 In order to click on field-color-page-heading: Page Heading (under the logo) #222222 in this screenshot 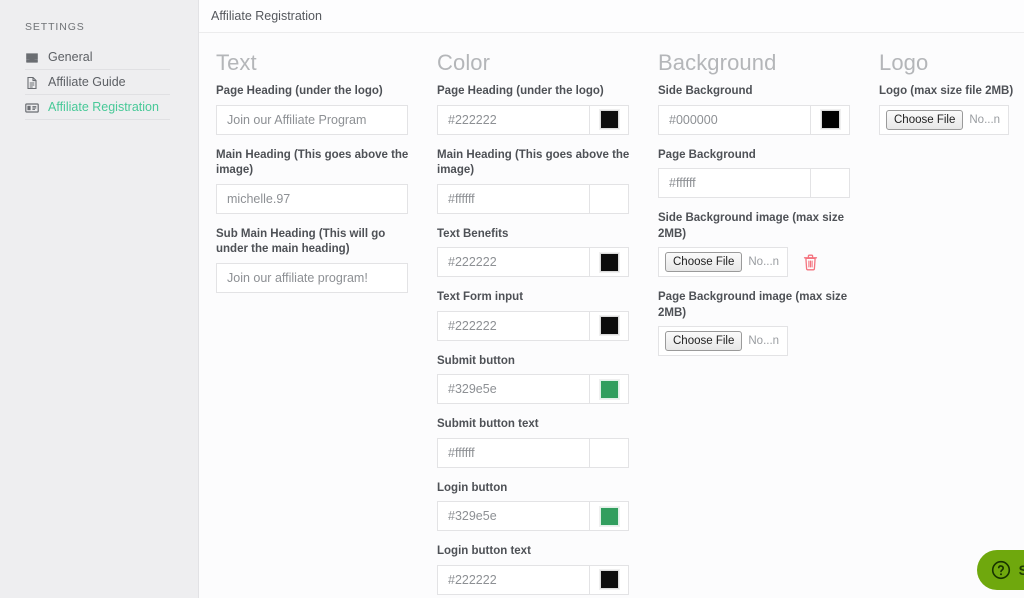, I will do `click(542, 109)`.